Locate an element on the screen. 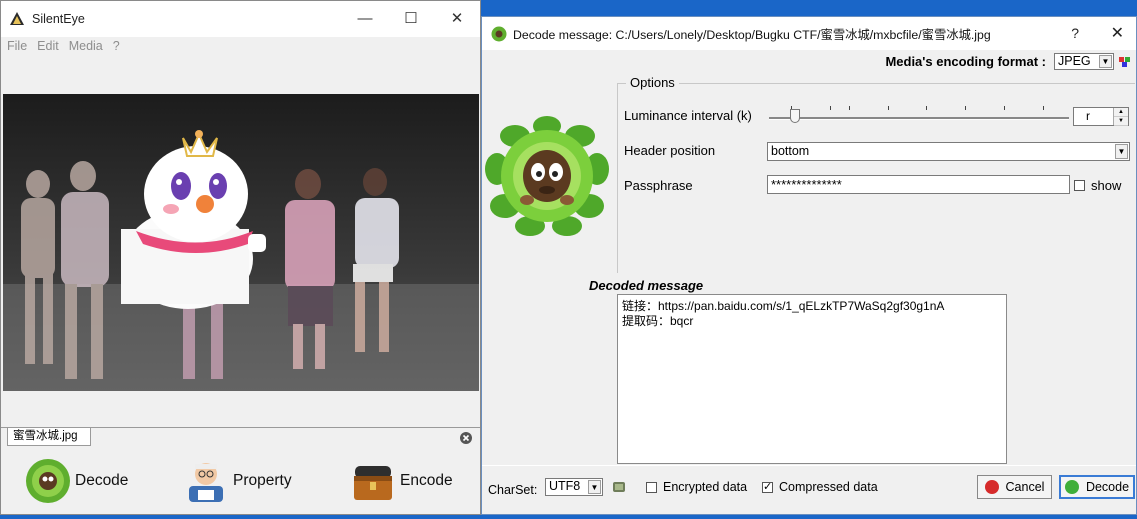 This screenshot has height=519, width=1137. minimize-button: — is located at coordinates (365, 18).